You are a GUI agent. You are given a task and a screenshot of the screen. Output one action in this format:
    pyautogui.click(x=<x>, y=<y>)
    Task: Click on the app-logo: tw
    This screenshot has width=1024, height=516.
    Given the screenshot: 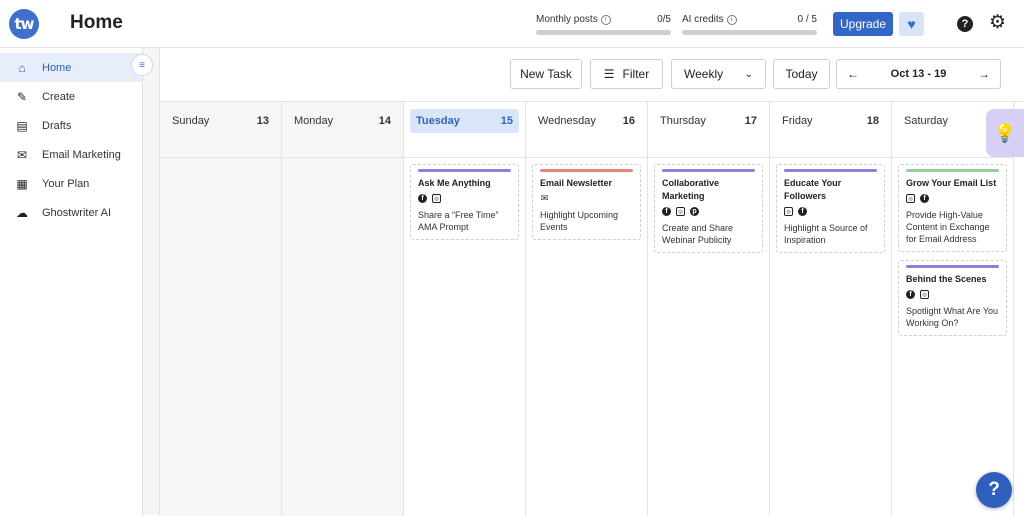 What is the action you would take?
    pyautogui.click(x=24, y=24)
    